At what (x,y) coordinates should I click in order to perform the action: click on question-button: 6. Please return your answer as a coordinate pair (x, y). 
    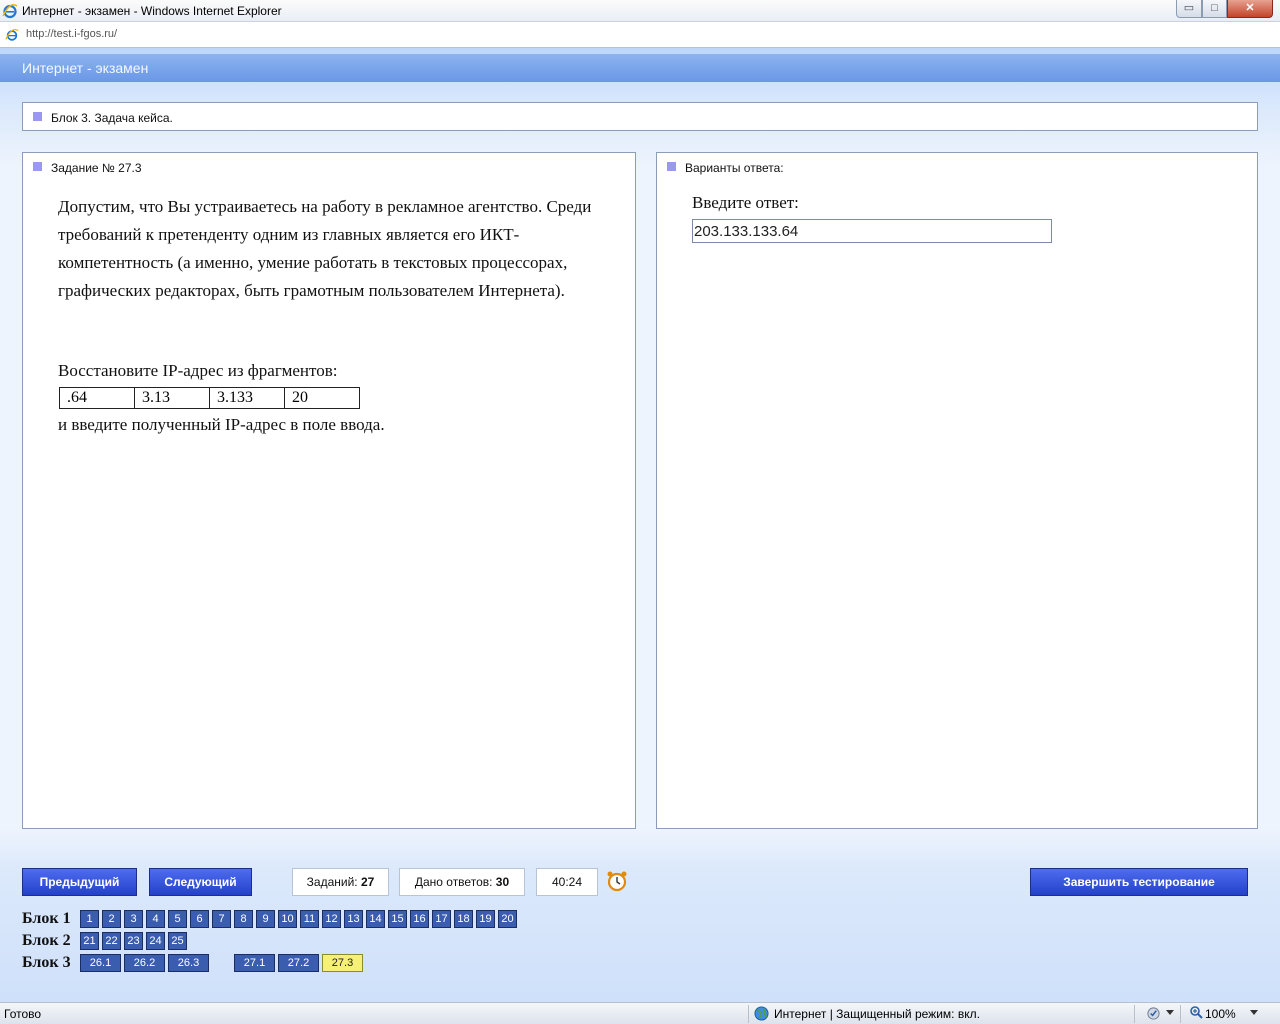
    Looking at the image, I should click on (199, 919).